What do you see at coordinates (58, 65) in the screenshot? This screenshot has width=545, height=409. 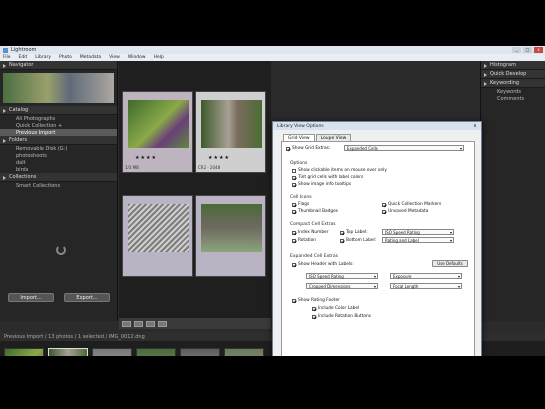 I see `navigator-header: Navigator` at bounding box center [58, 65].